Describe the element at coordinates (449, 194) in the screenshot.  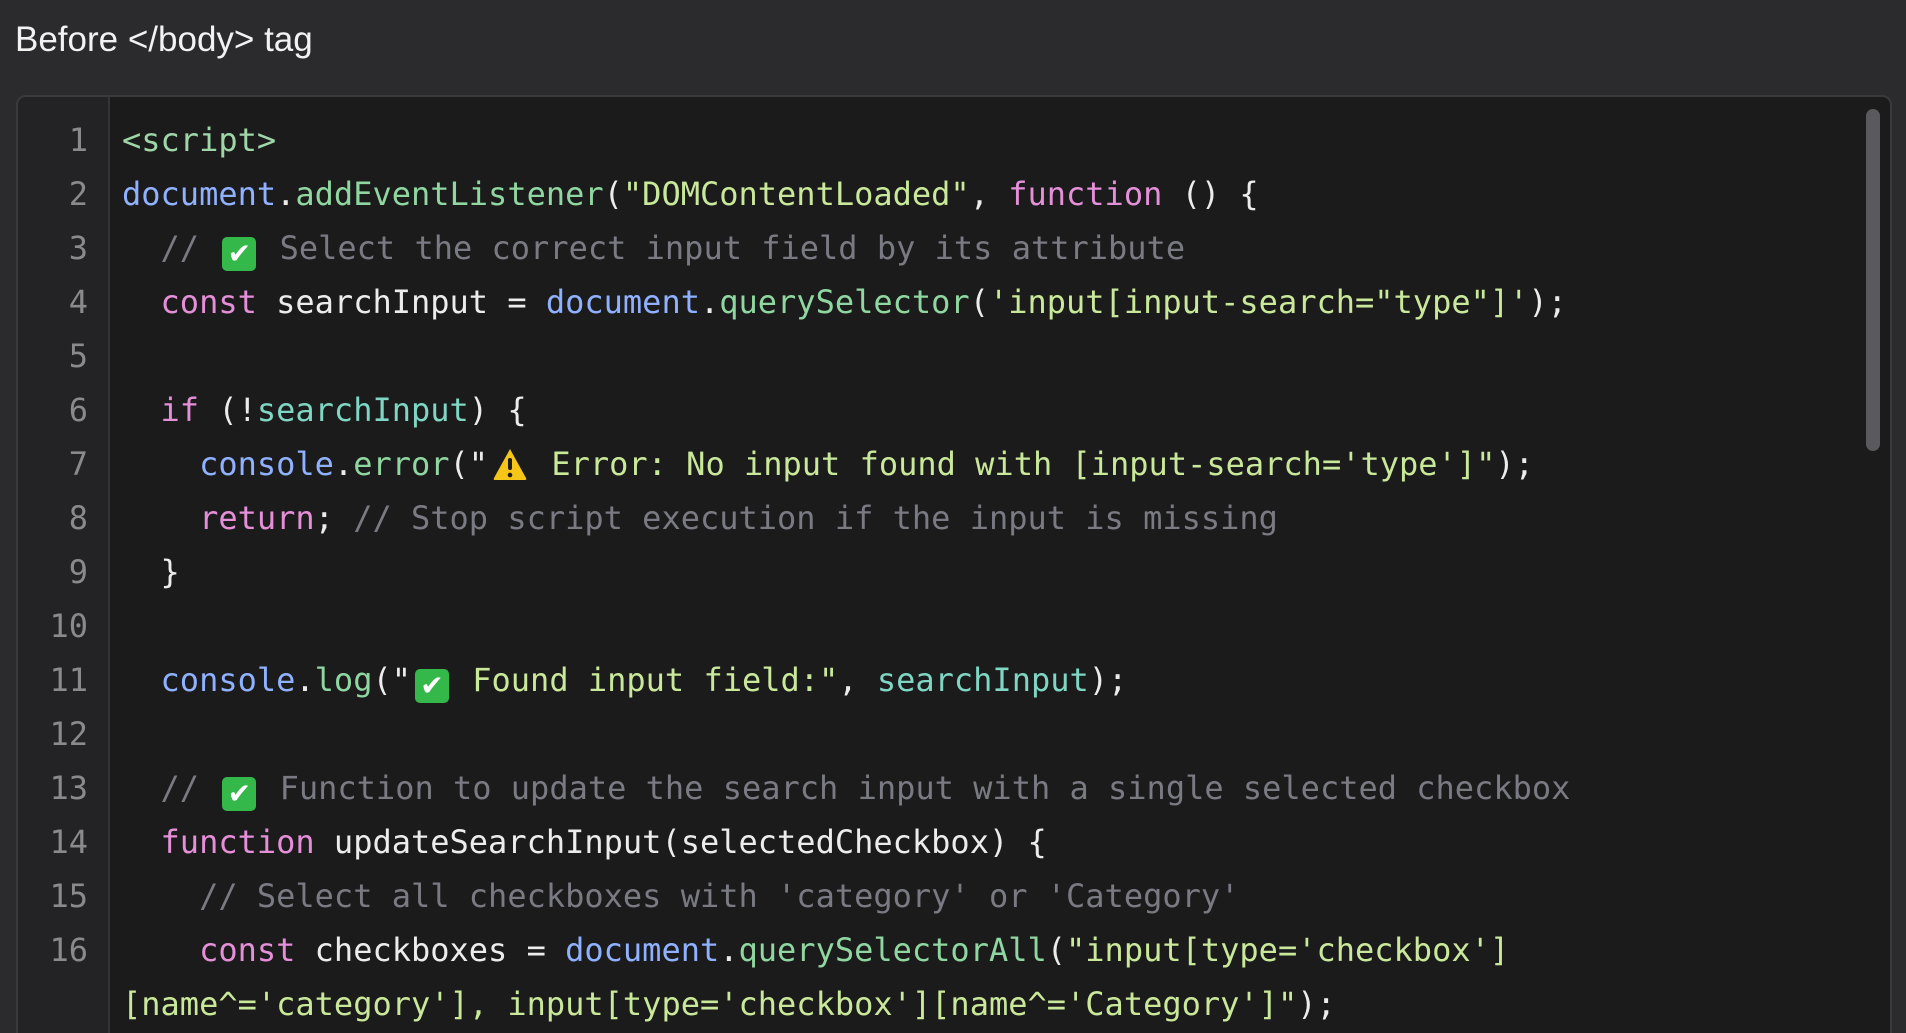
I see `code-token: addEventListener` at that location.